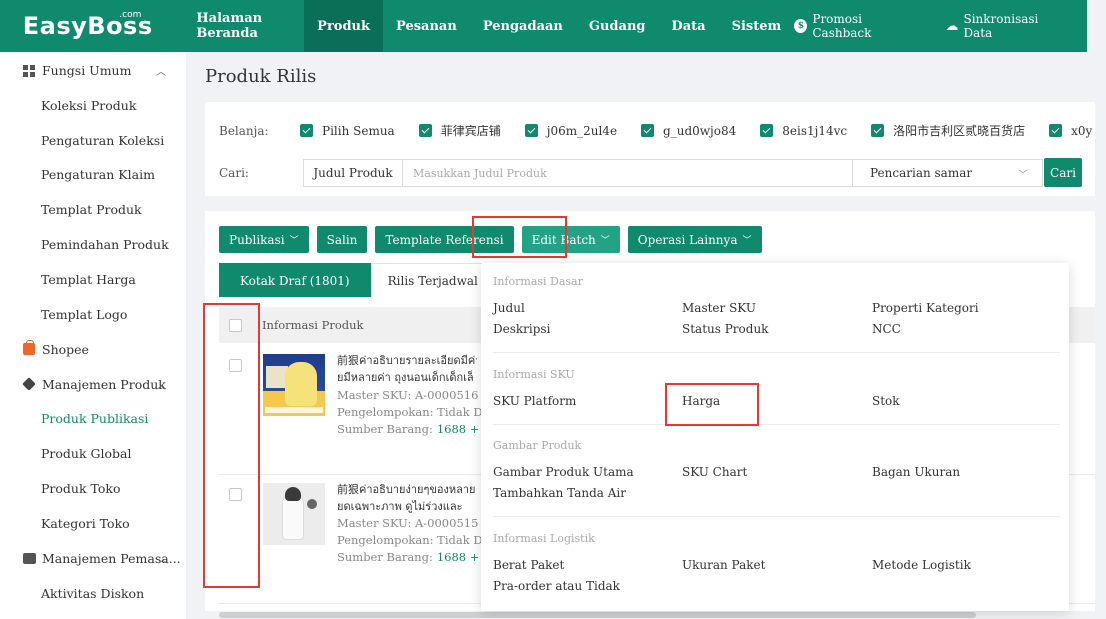  Describe the element at coordinates (426, 26) in the screenshot. I see `nav-pesanan: Pesanan` at that location.